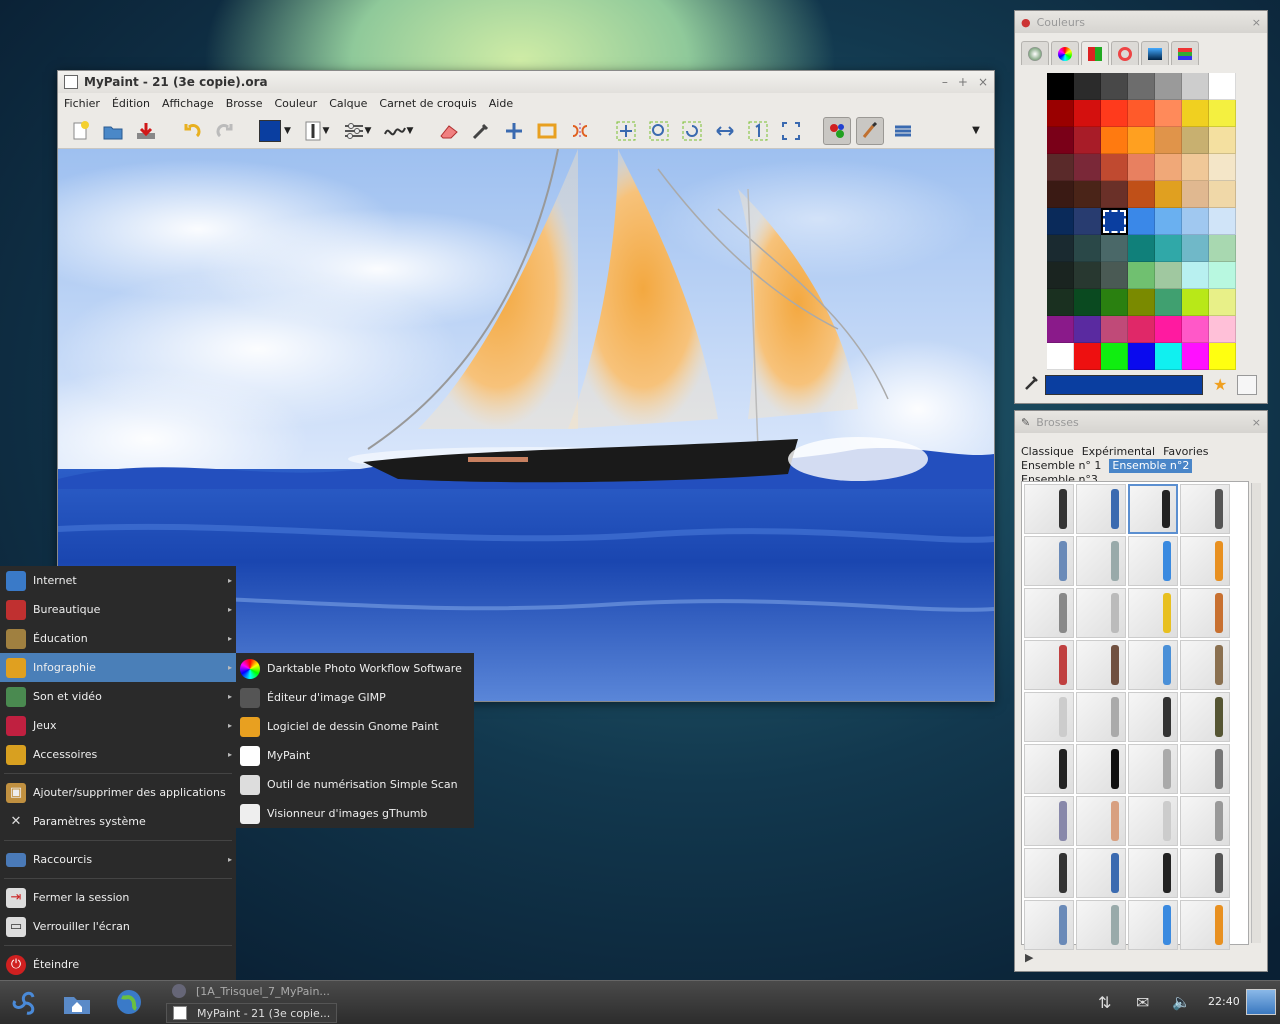  What do you see at coordinates (514, 131) in the screenshot?
I see `move-layer-icon` at bounding box center [514, 131].